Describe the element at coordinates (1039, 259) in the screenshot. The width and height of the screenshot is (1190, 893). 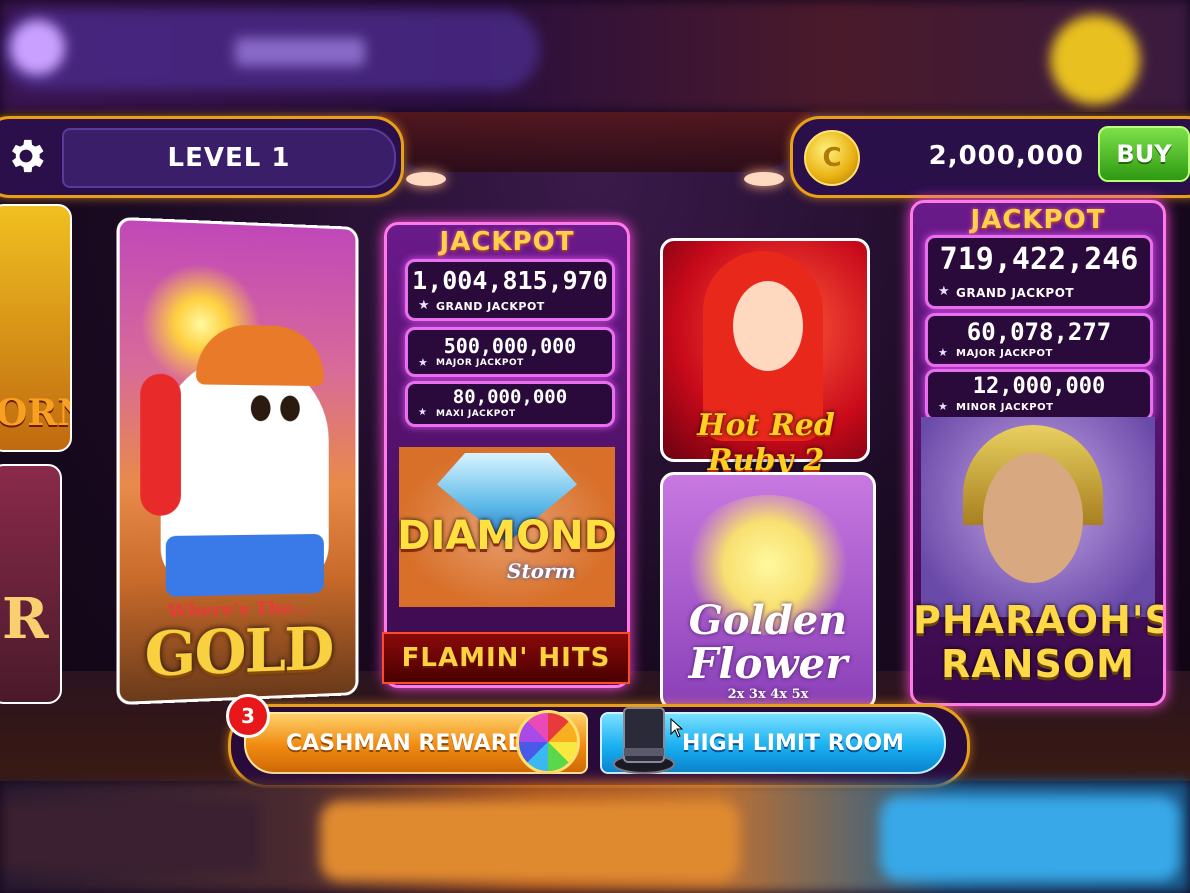
I see `grand-jackpot-value: 719,422,246` at that location.